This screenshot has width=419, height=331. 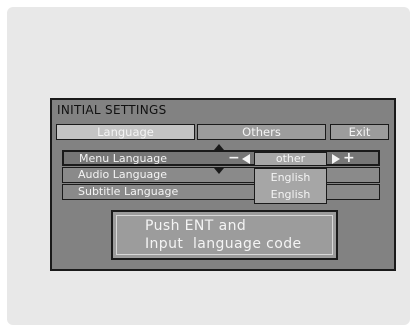 I want to click on language-dropdown: English English, so click(x=290, y=186).